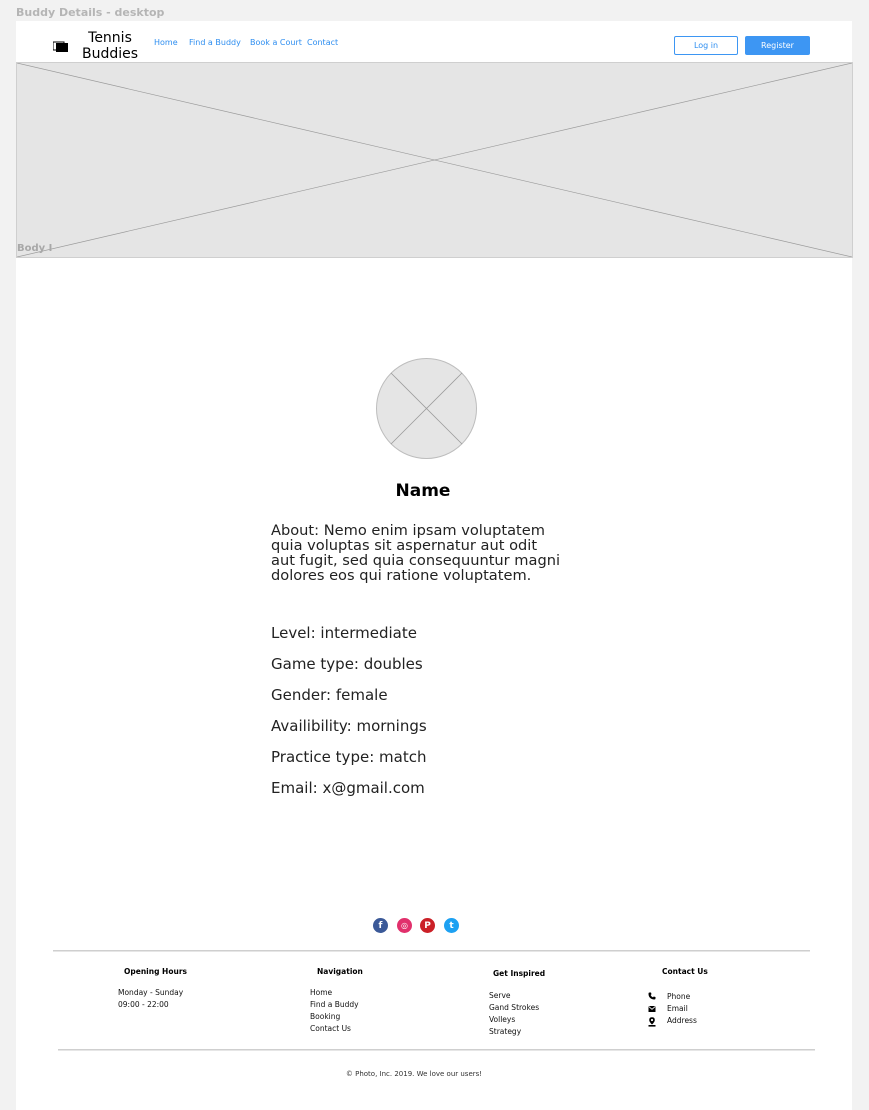 The height and width of the screenshot is (1110, 869). Describe the element at coordinates (344, 633) in the screenshot. I see `buddy-level: Level: intermediate` at that location.